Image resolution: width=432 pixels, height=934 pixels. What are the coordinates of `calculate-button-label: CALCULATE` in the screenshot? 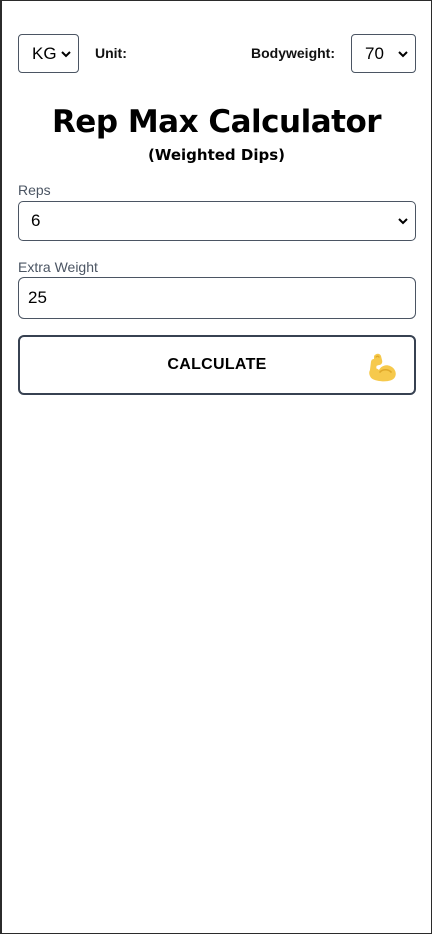 It's located at (217, 364).